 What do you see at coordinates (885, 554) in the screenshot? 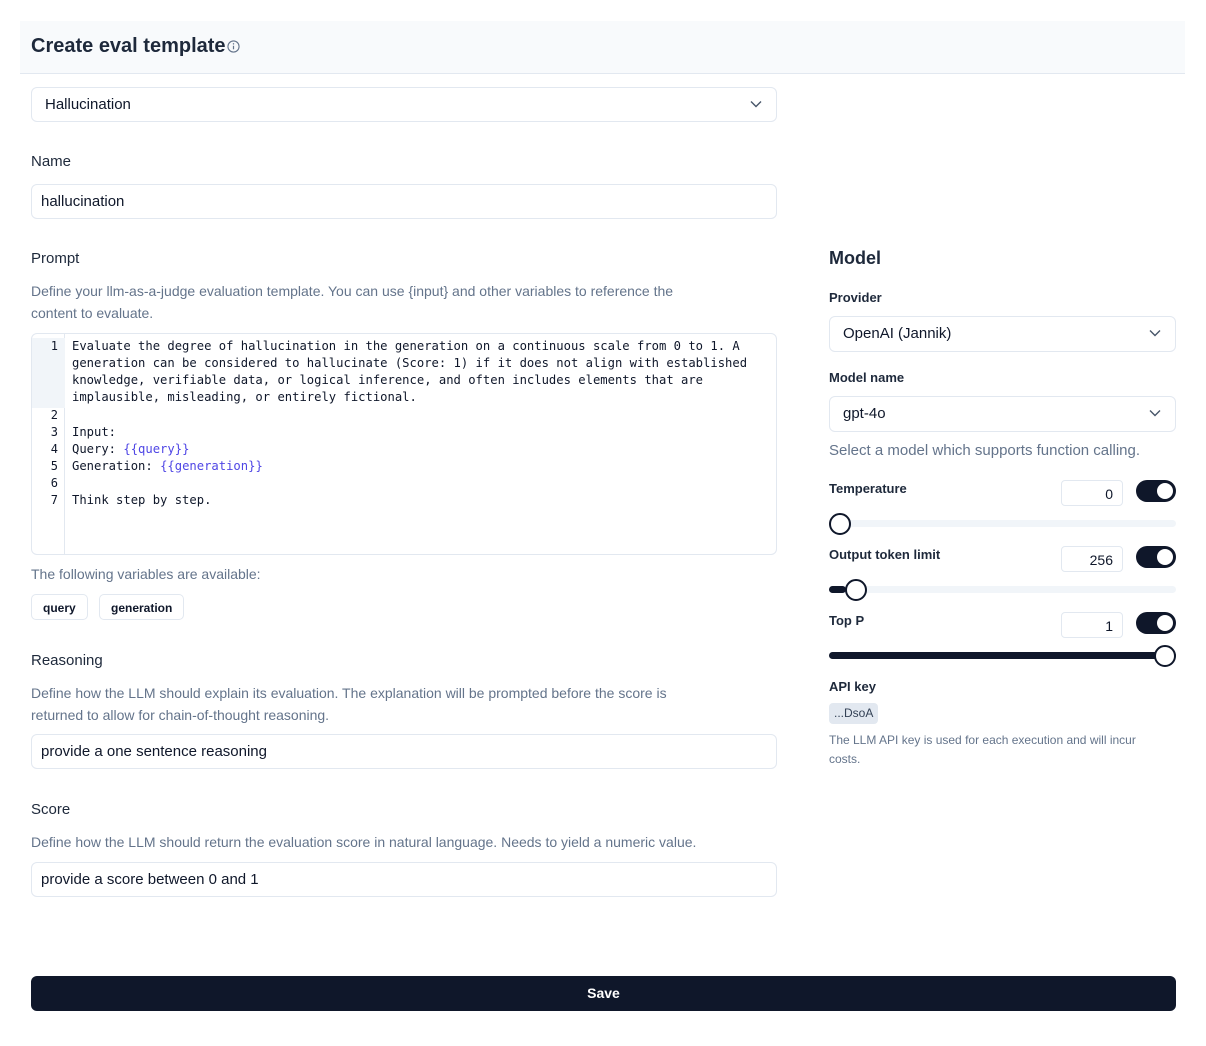
I see `output-token-limit-label: Output token limit` at bounding box center [885, 554].